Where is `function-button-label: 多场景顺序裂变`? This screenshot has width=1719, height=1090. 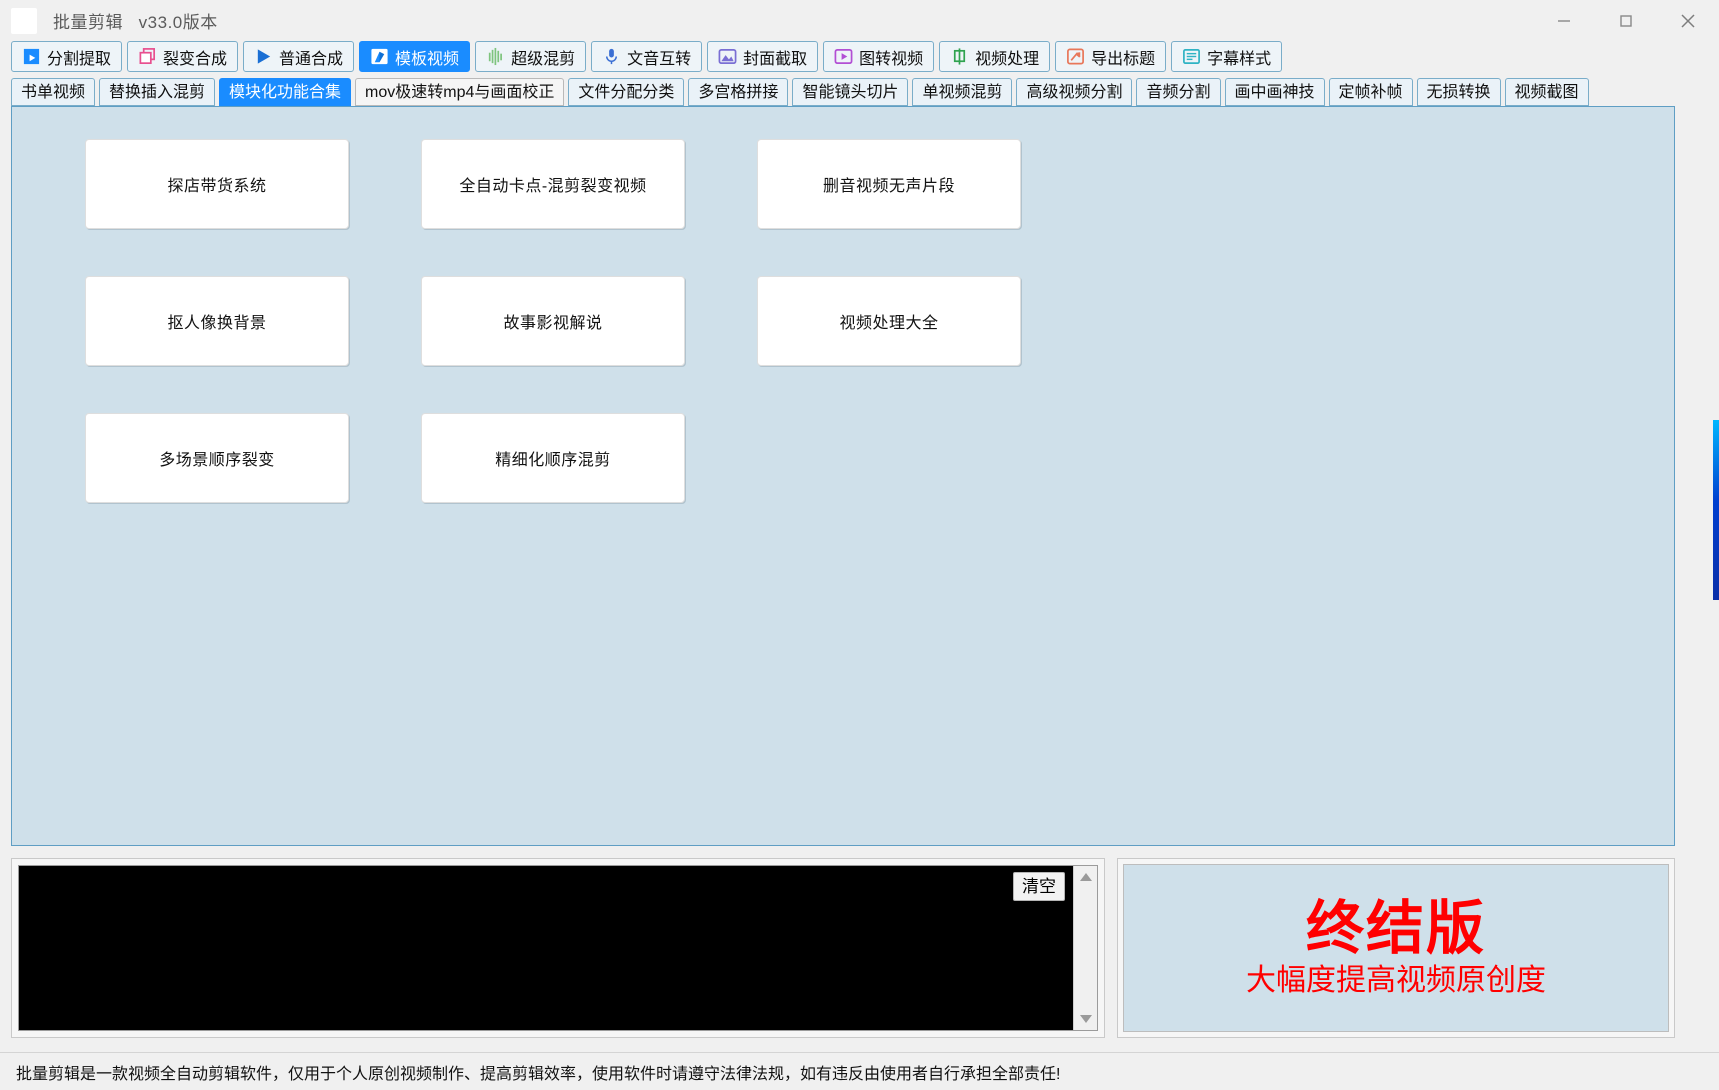 function-button-label: 多场景顺序裂变 is located at coordinates (217, 460).